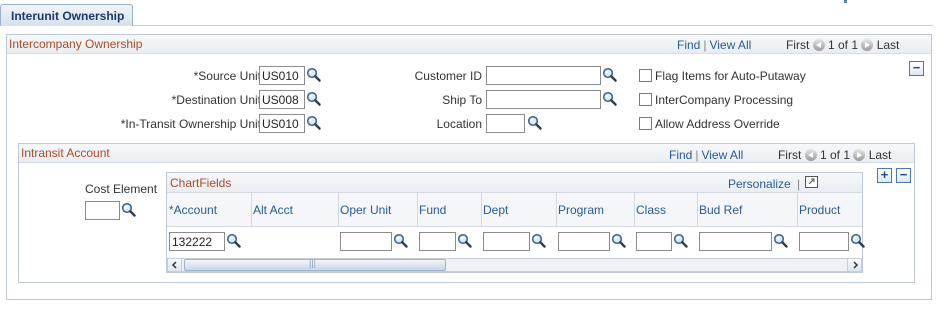 The width and height of the screenshot is (951, 319). Describe the element at coordinates (730, 76) in the screenshot. I see `flag-items-label: Flag Items for Auto-Putaway` at that location.